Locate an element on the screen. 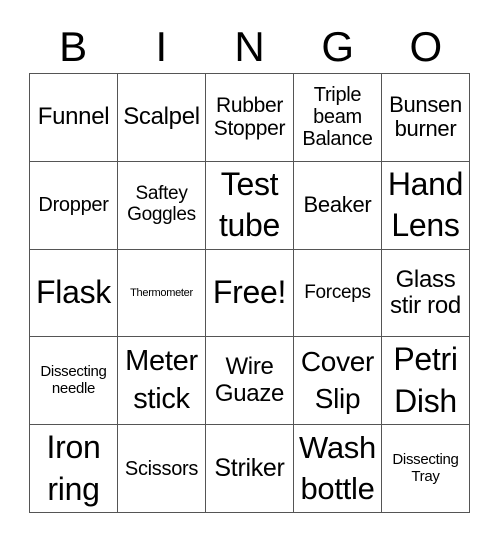  cell-label: Flask is located at coordinates (73, 292).